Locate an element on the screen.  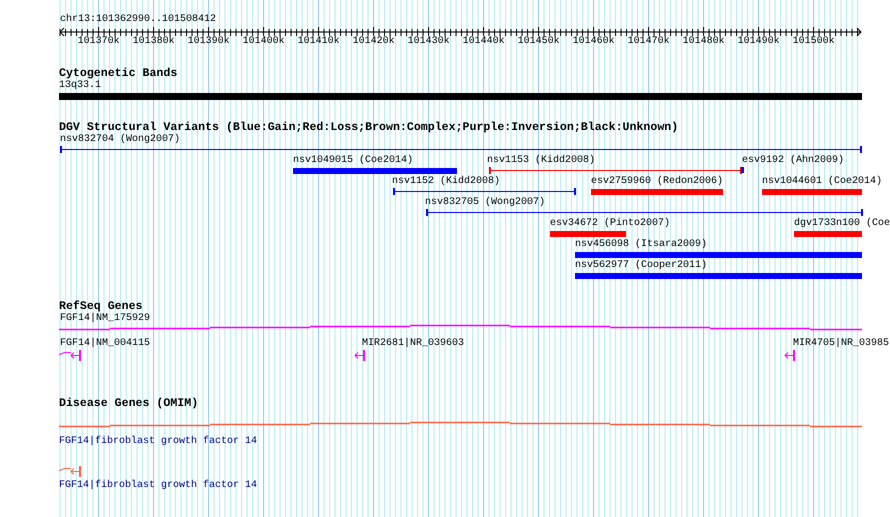
gene-label: FGF14|NM_175929 is located at coordinates (105, 319).